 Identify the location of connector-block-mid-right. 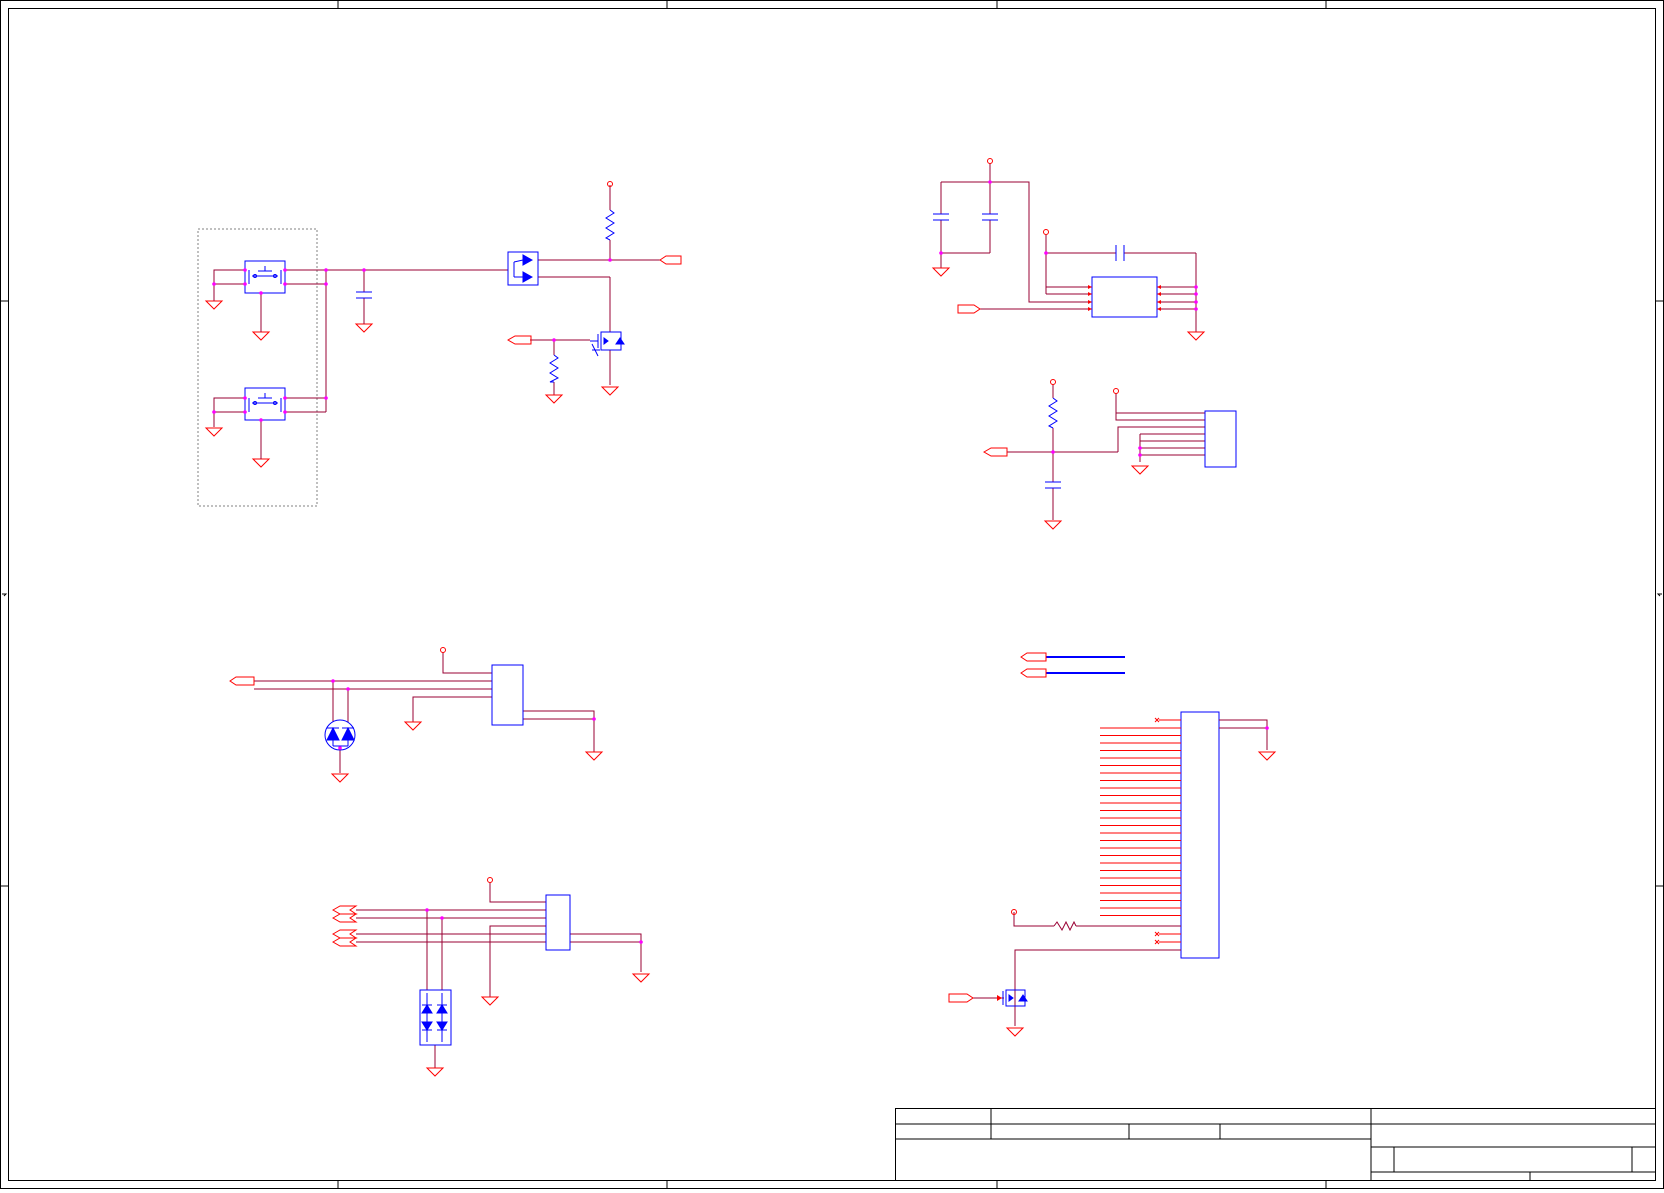
(1109, 454).